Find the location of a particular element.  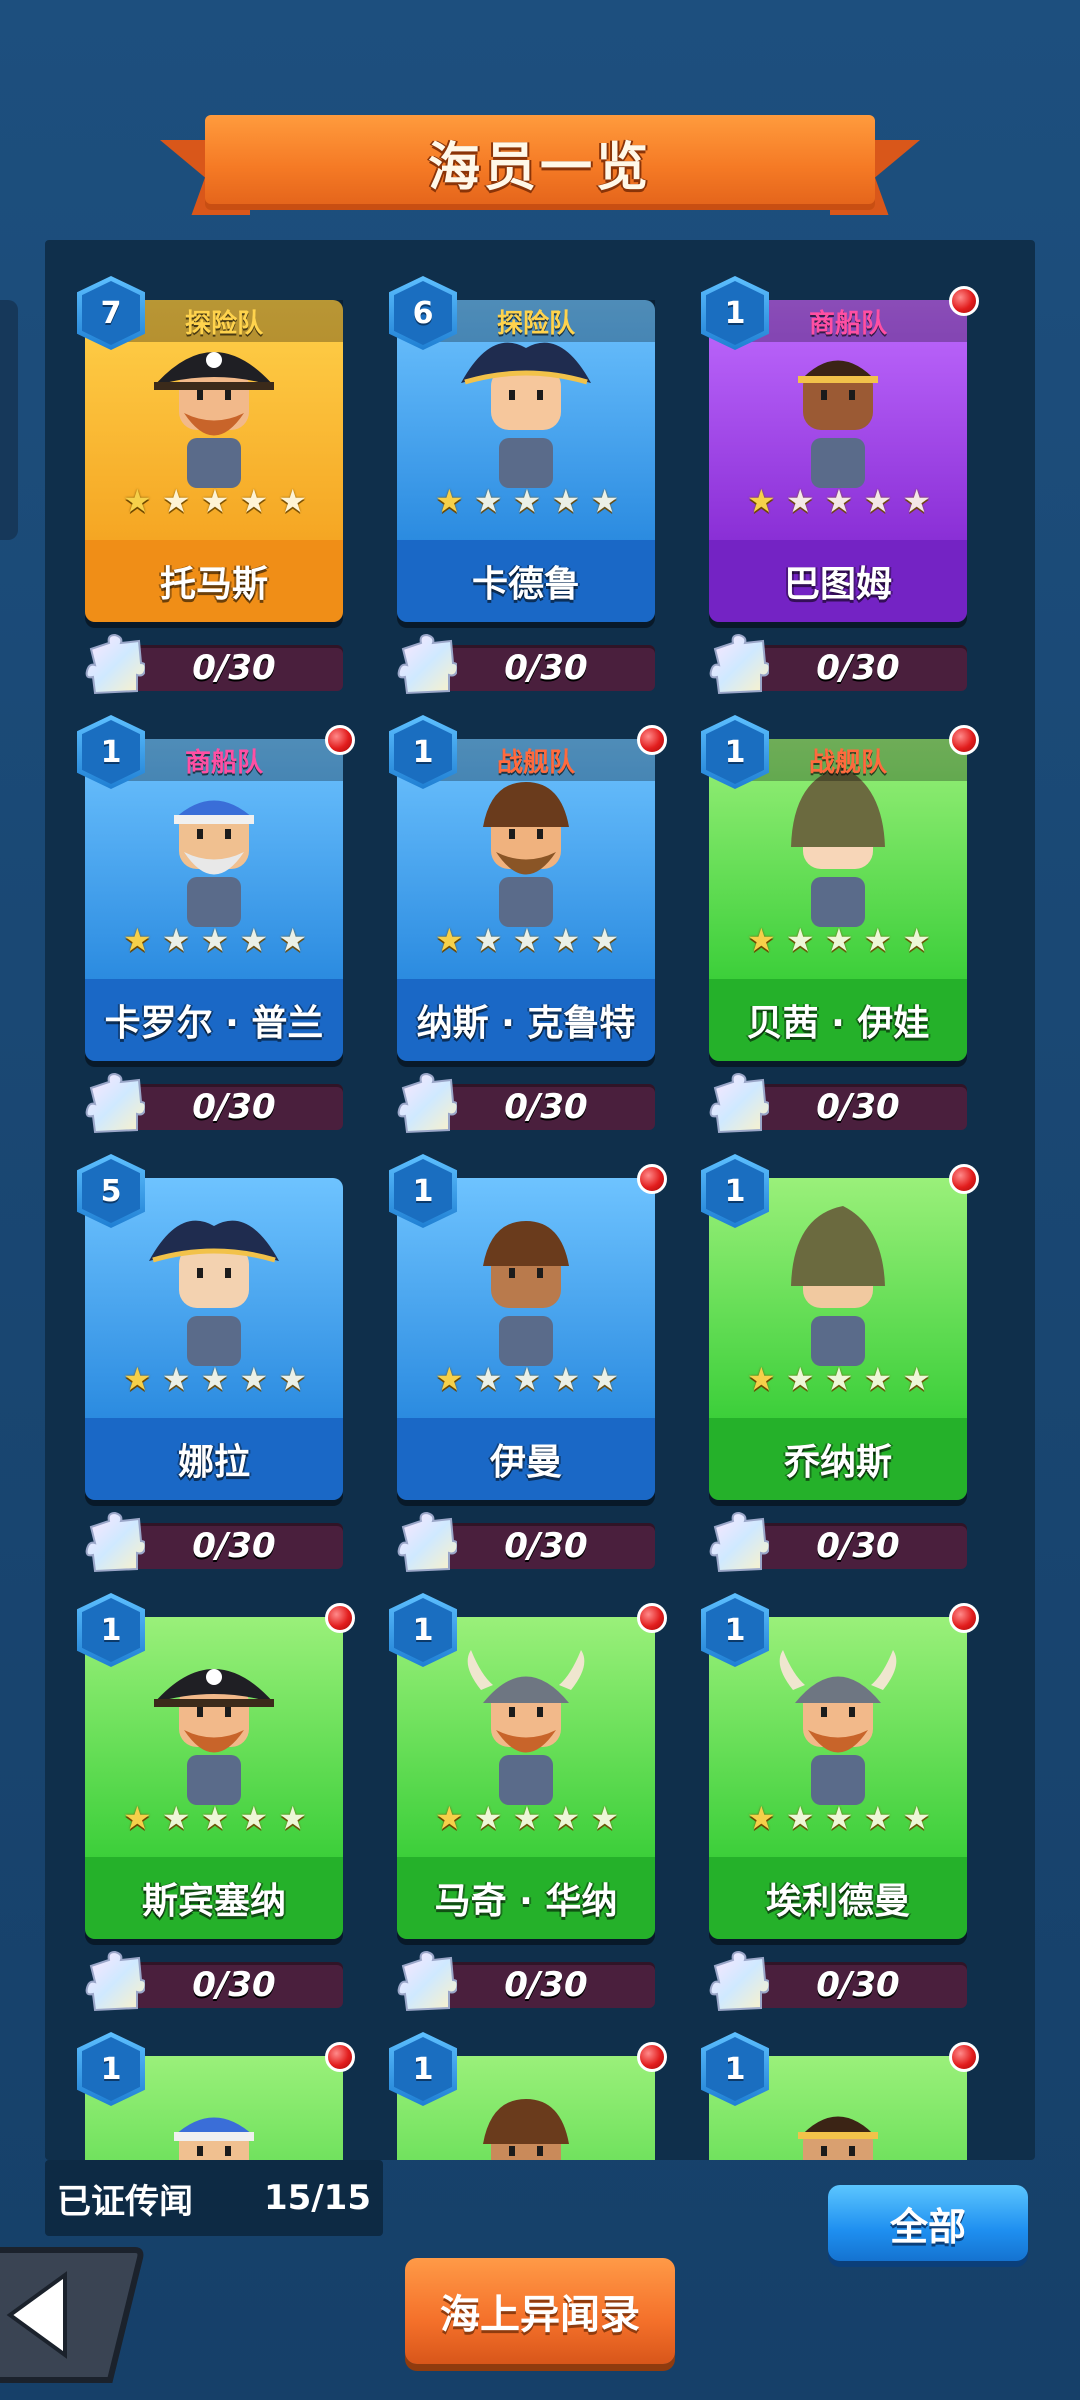

crew-card-frame: ★ ★ ★ ★ ★ 卡德鲁 is located at coordinates (526, 461).